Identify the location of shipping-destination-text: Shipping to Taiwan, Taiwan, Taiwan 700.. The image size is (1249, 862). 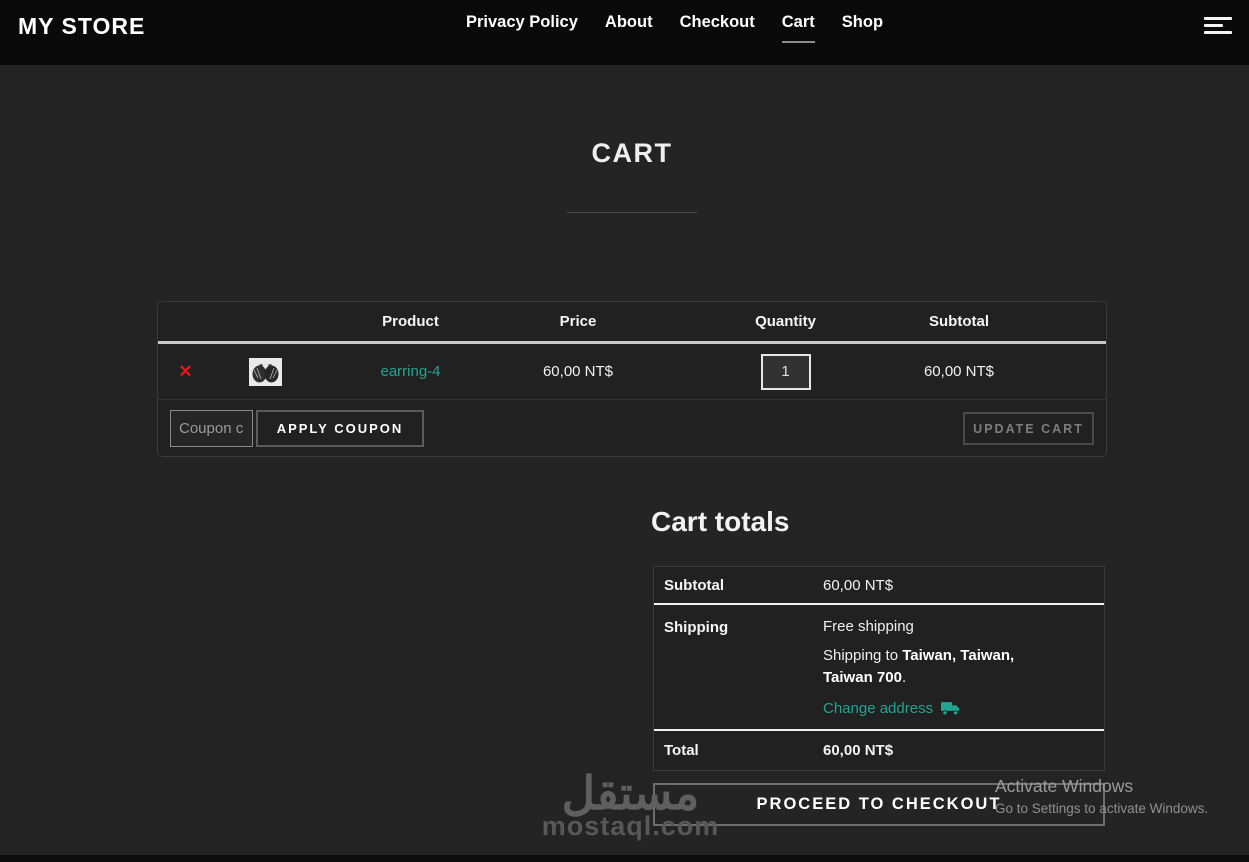
(919, 666).